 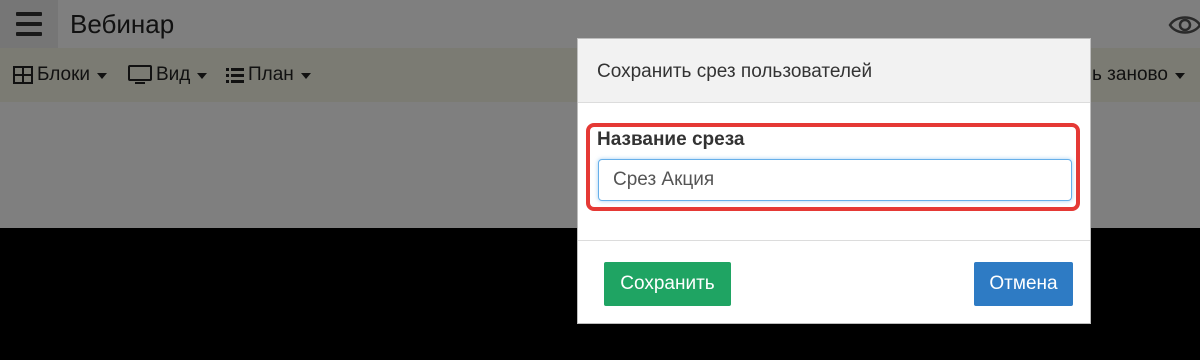 I want to click on slice-name-input, so click(x=835, y=180).